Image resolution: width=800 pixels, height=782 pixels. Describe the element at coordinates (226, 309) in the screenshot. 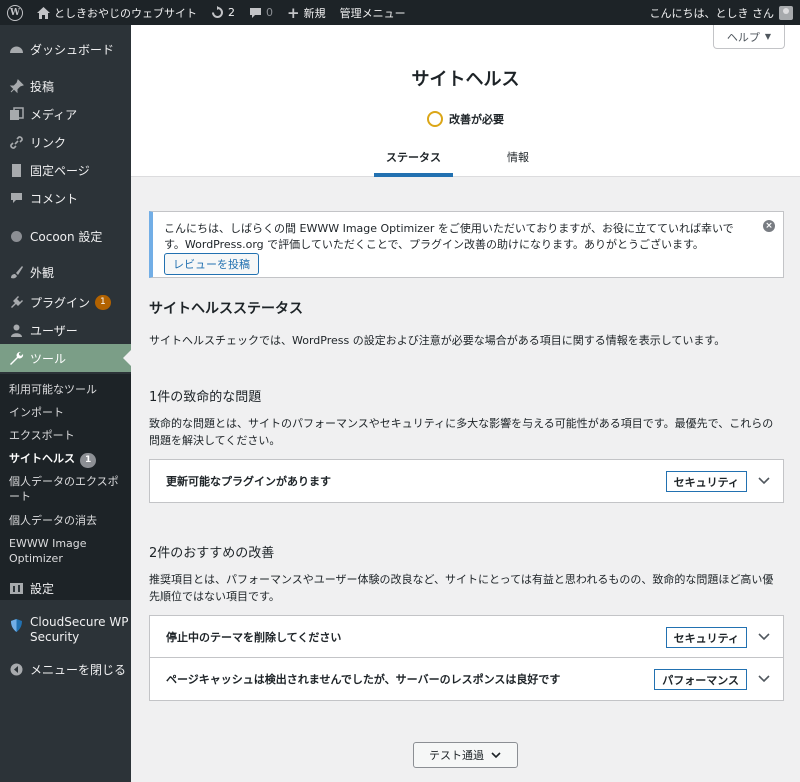

I see `section-title: サイトヘルスステータス` at that location.